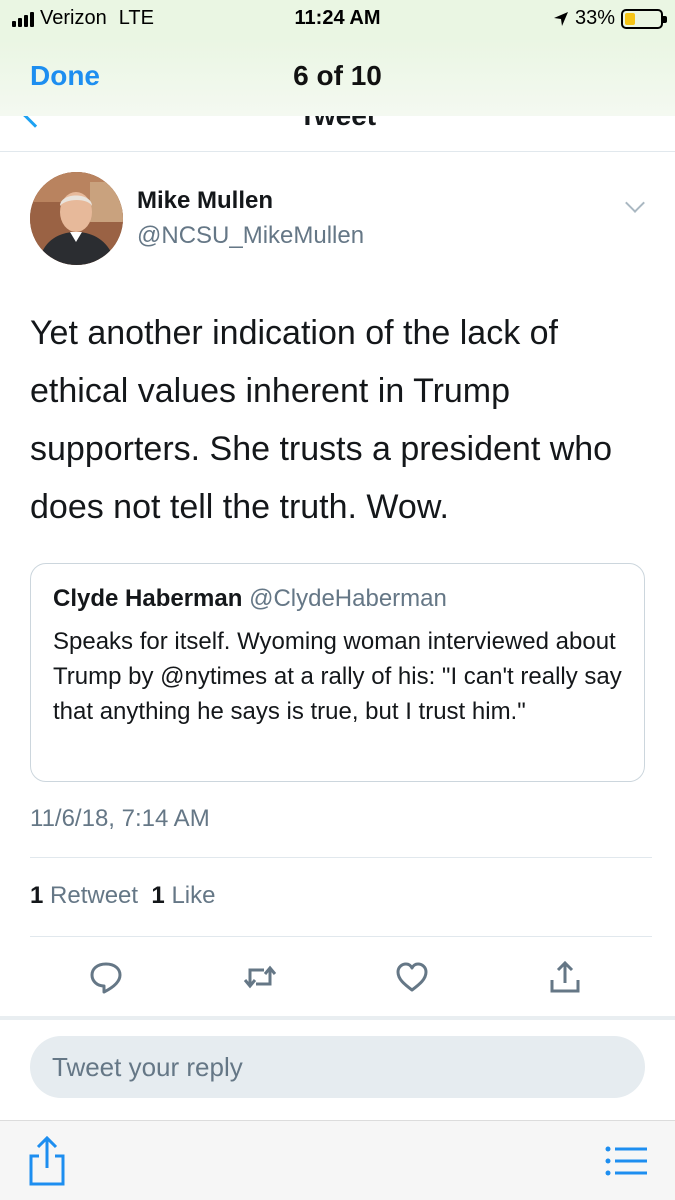 The height and width of the screenshot is (1200, 675). I want to click on chevron-down-icon, so click(635, 203).